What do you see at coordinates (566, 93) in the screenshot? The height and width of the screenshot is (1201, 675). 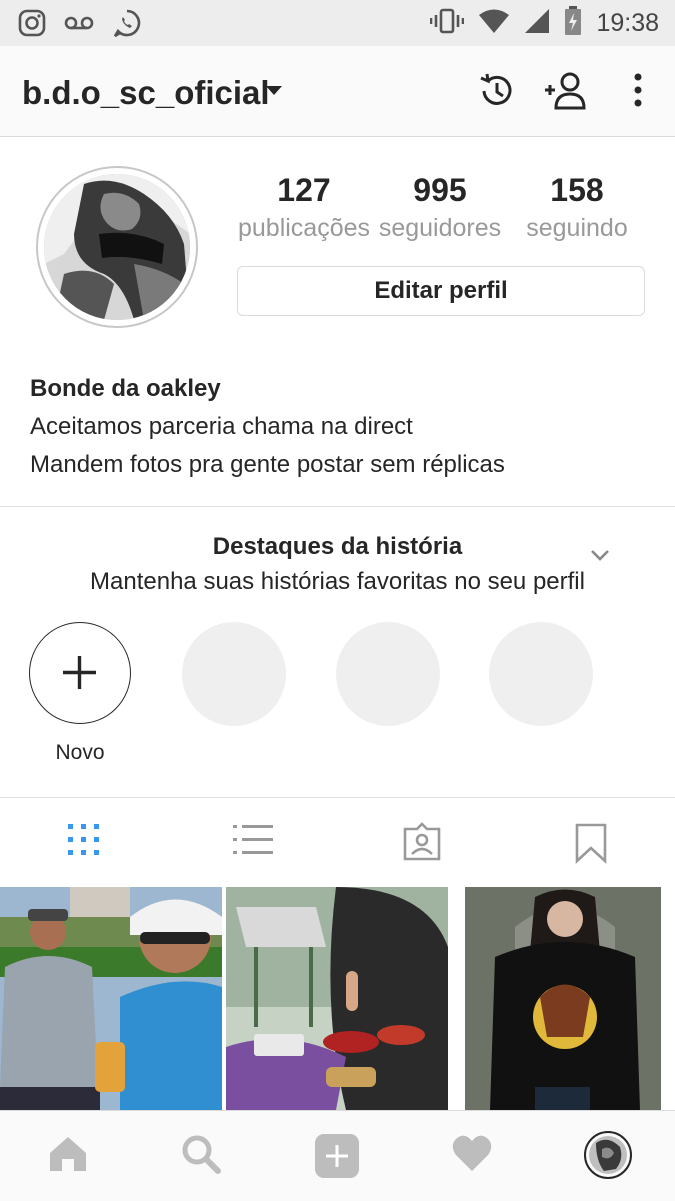 I see `add-person-icon` at bounding box center [566, 93].